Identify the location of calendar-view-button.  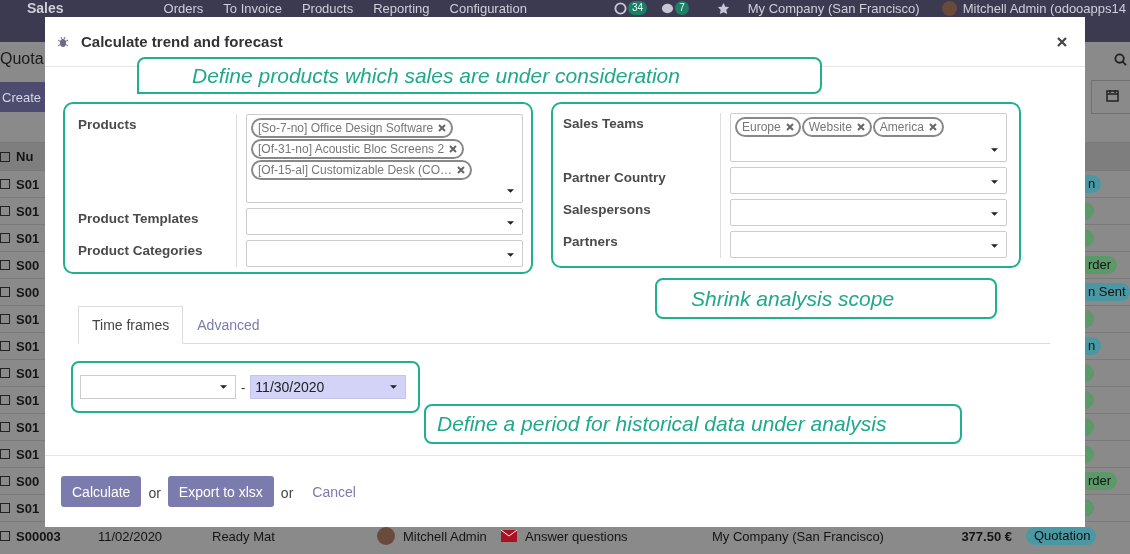
(1110, 97).